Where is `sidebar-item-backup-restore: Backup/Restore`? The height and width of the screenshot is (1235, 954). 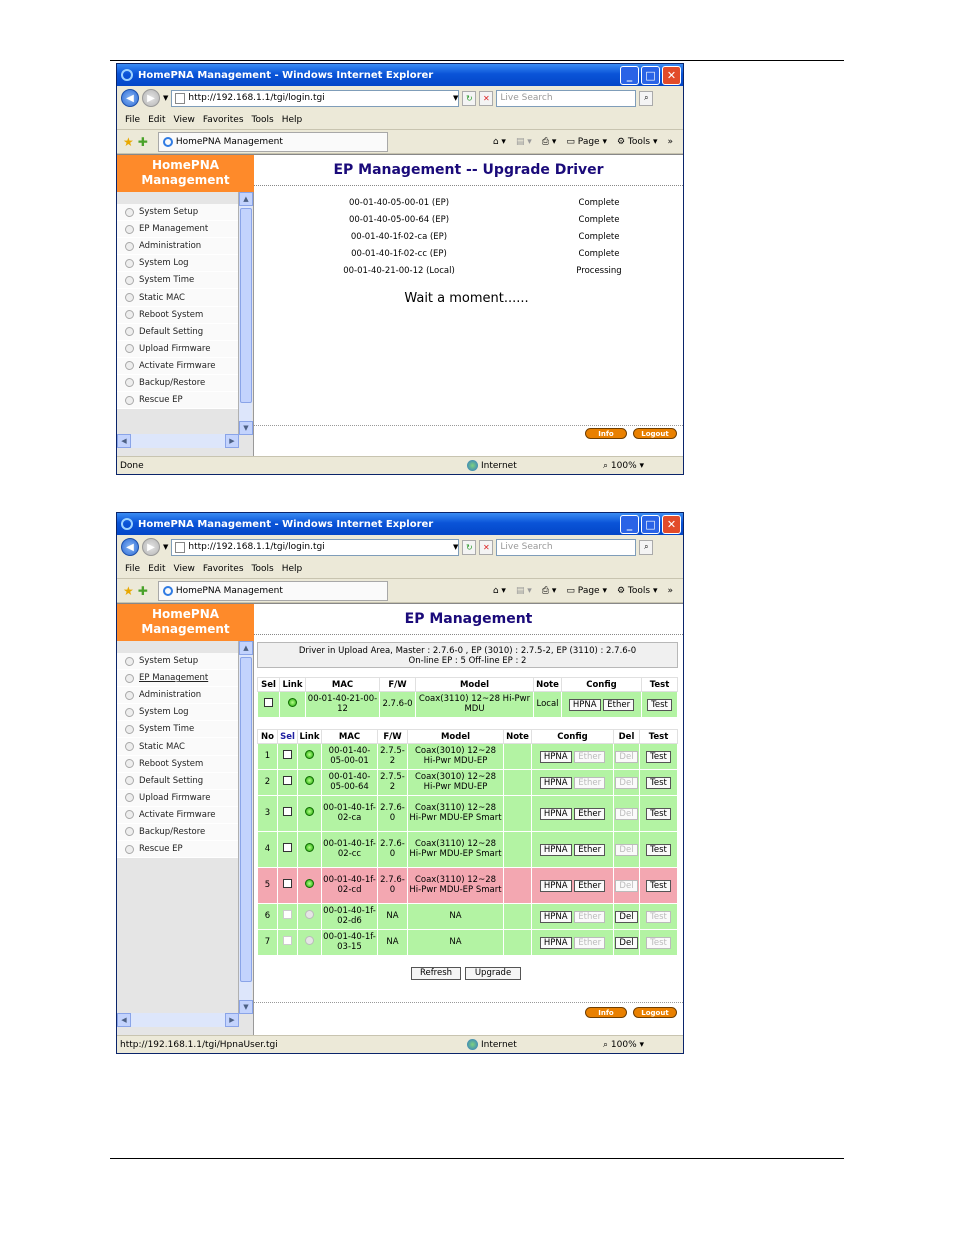
sidebar-item-backup-restore: Backup/Restore is located at coordinates (177, 832).